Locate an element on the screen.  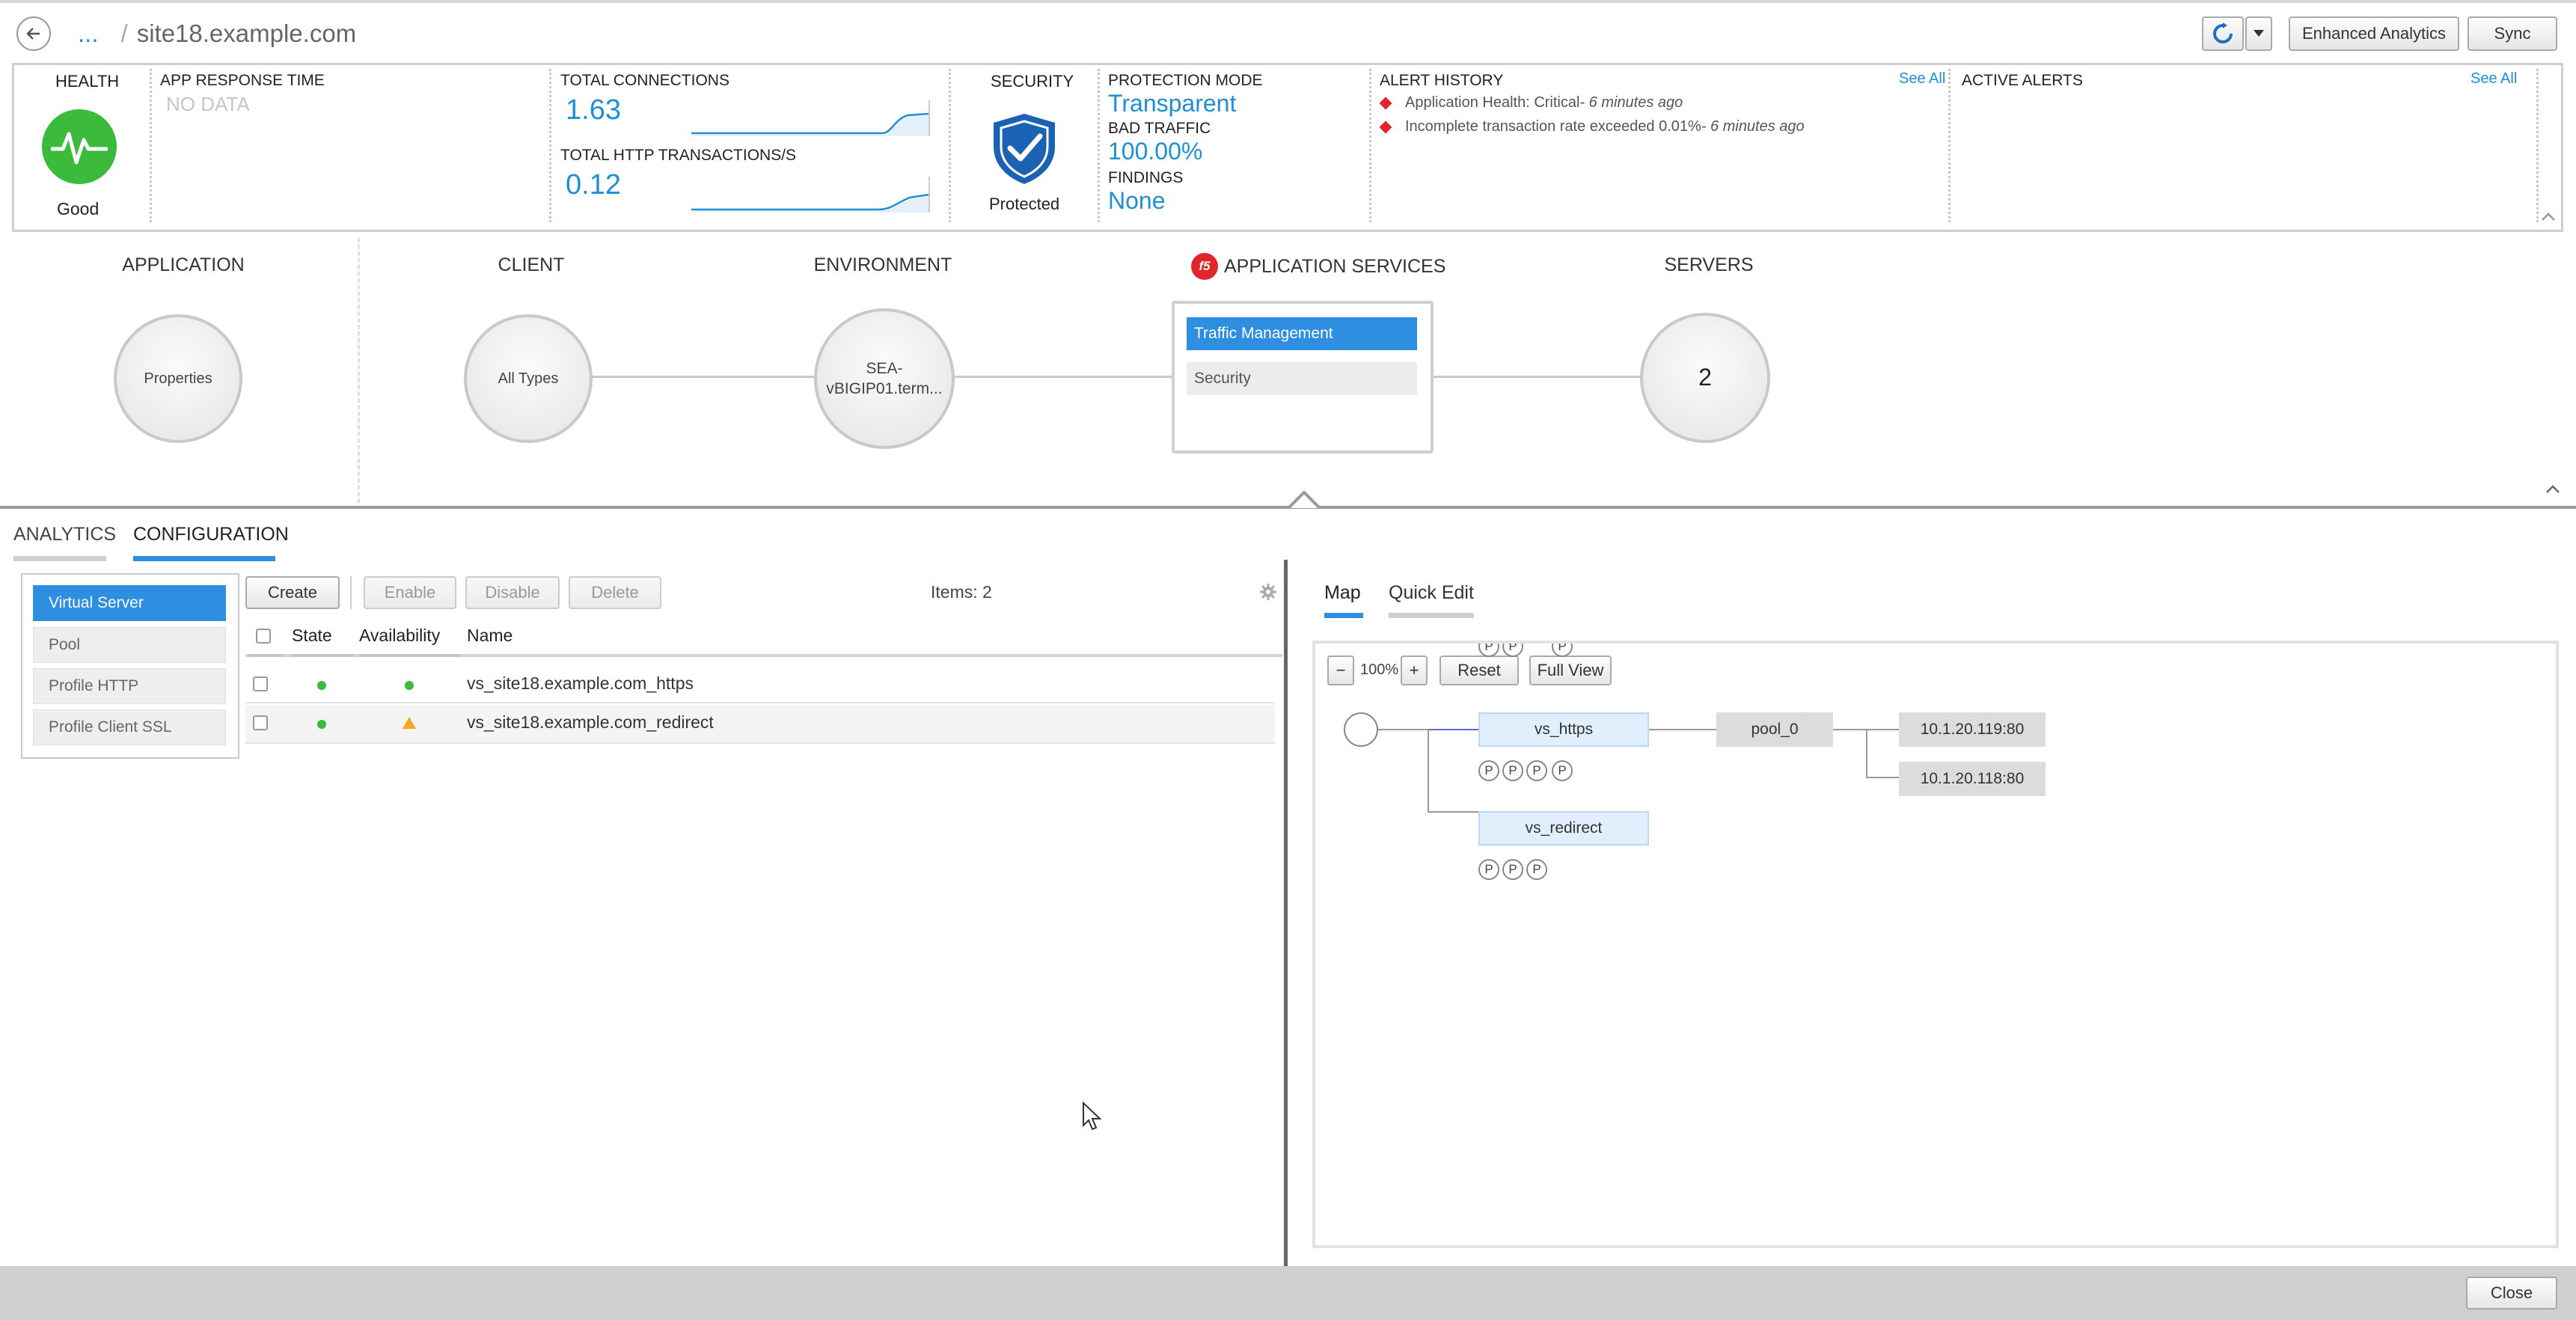
tab-analytics-label: ANALYTICS is located at coordinates (65, 535).